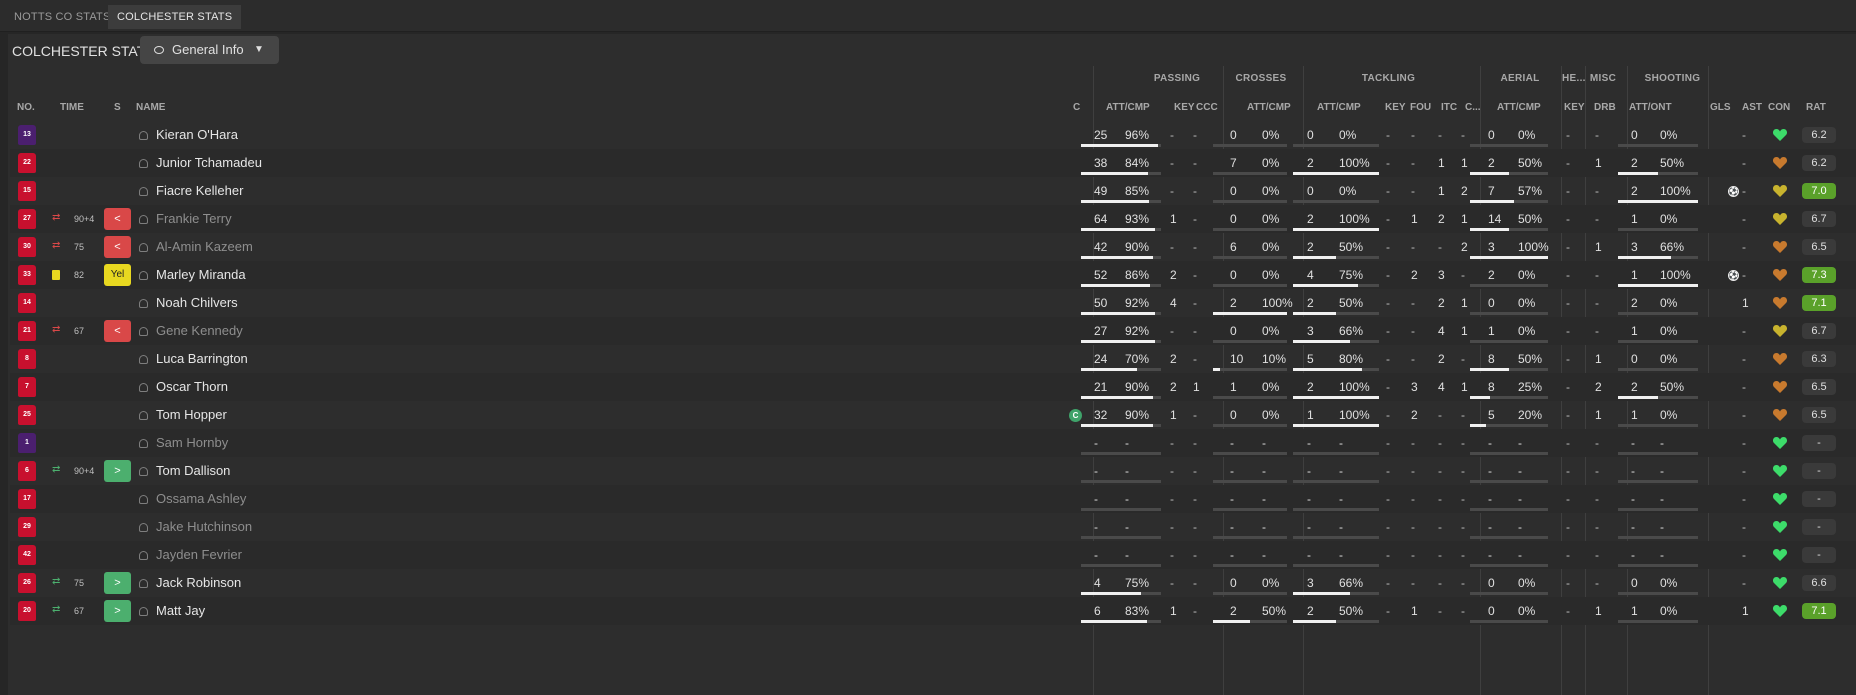 This screenshot has height=695, width=1856. What do you see at coordinates (26, 108) in the screenshot?
I see `column-header-0: NO.` at bounding box center [26, 108].